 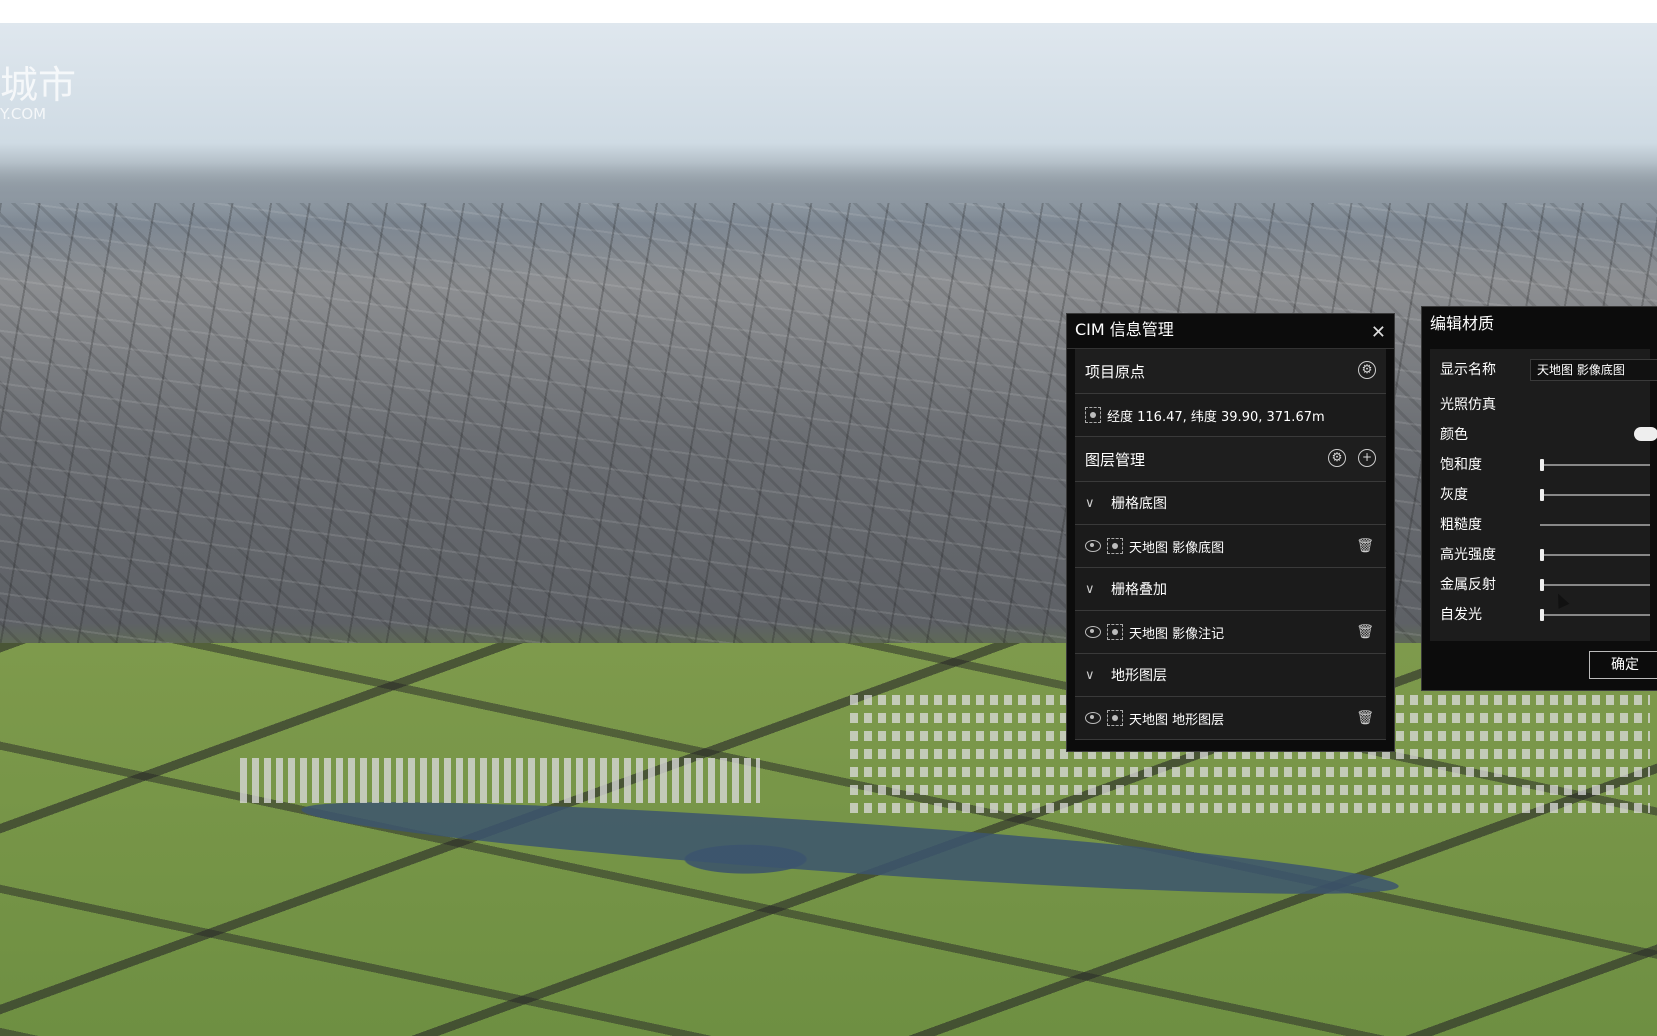 What do you see at coordinates (1468, 585) in the screenshot?
I see `slider-label: 金属反射` at bounding box center [1468, 585].